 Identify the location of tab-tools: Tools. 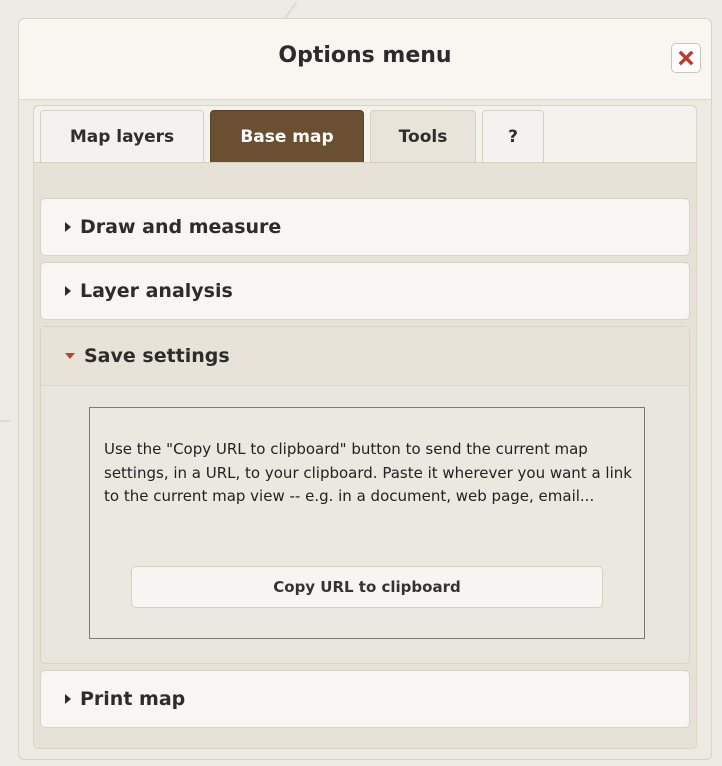
(423, 136).